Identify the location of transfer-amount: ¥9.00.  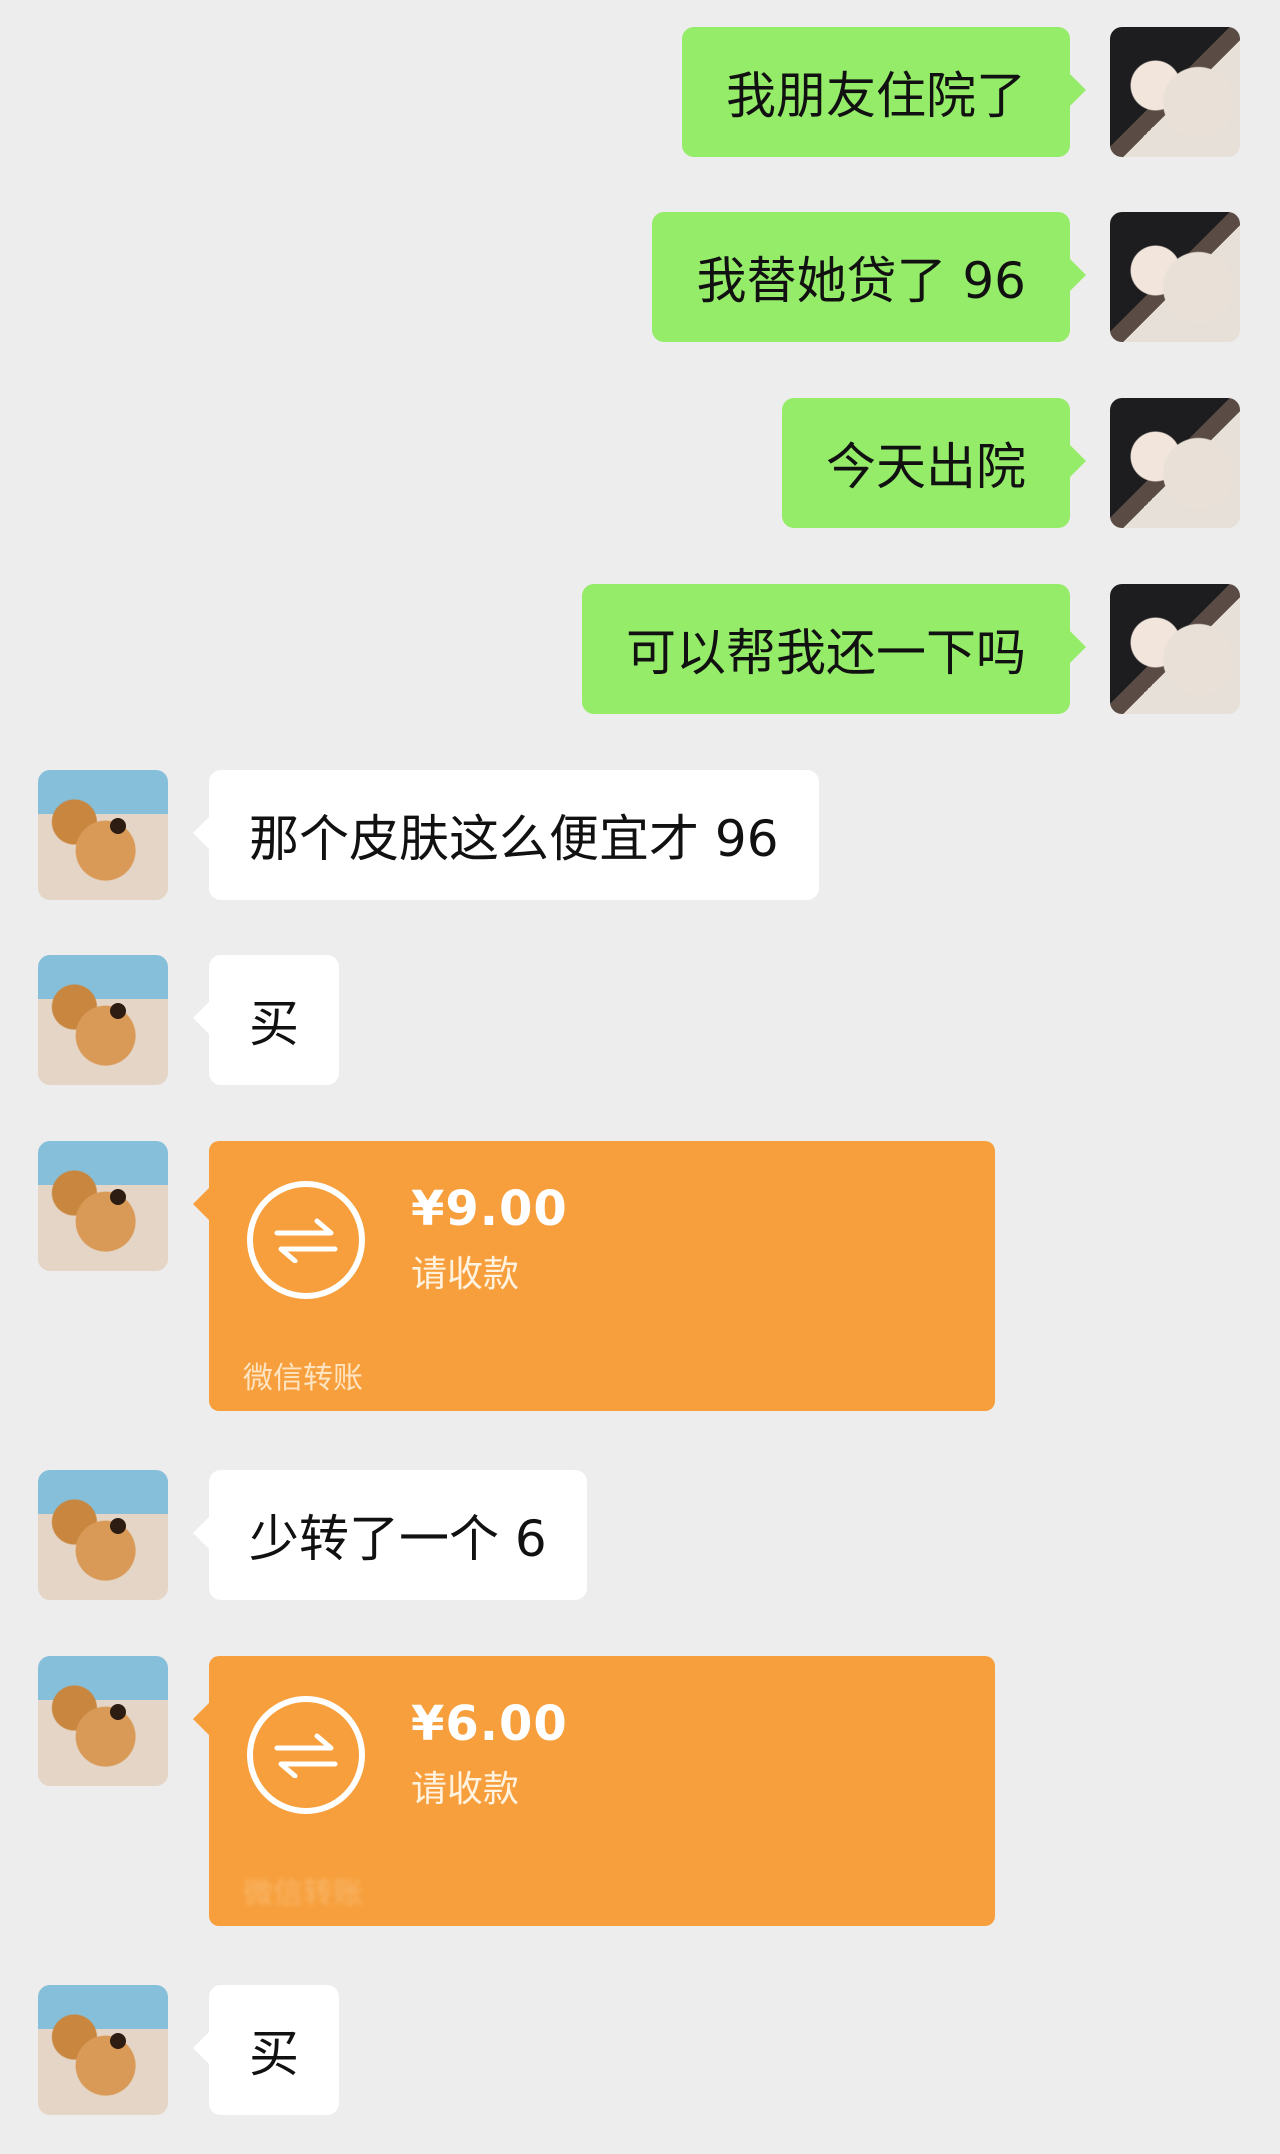
(489, 1209).